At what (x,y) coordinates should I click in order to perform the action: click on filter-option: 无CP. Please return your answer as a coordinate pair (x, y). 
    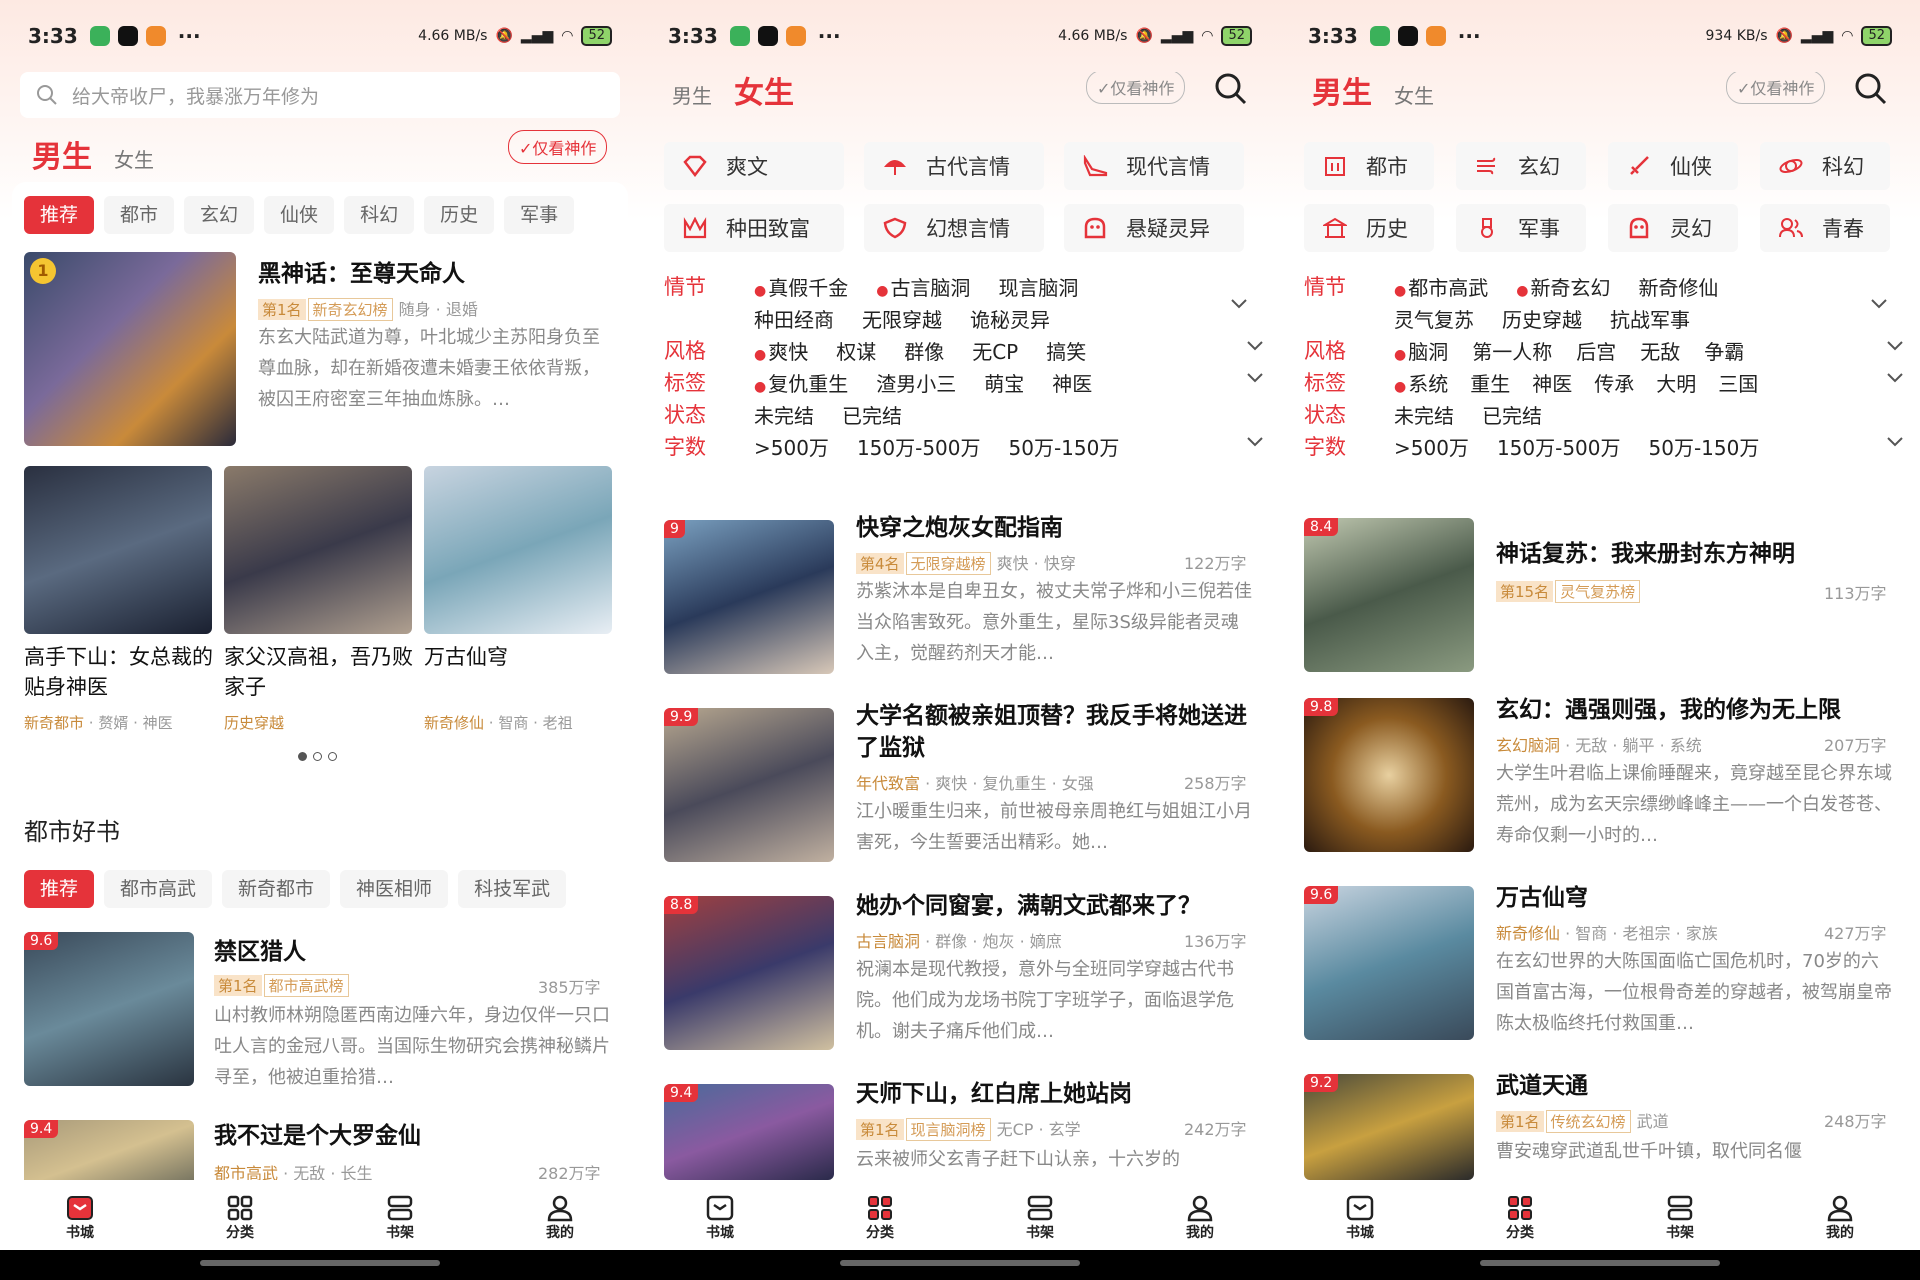
    Looking at the image, I should click on (995, 350).